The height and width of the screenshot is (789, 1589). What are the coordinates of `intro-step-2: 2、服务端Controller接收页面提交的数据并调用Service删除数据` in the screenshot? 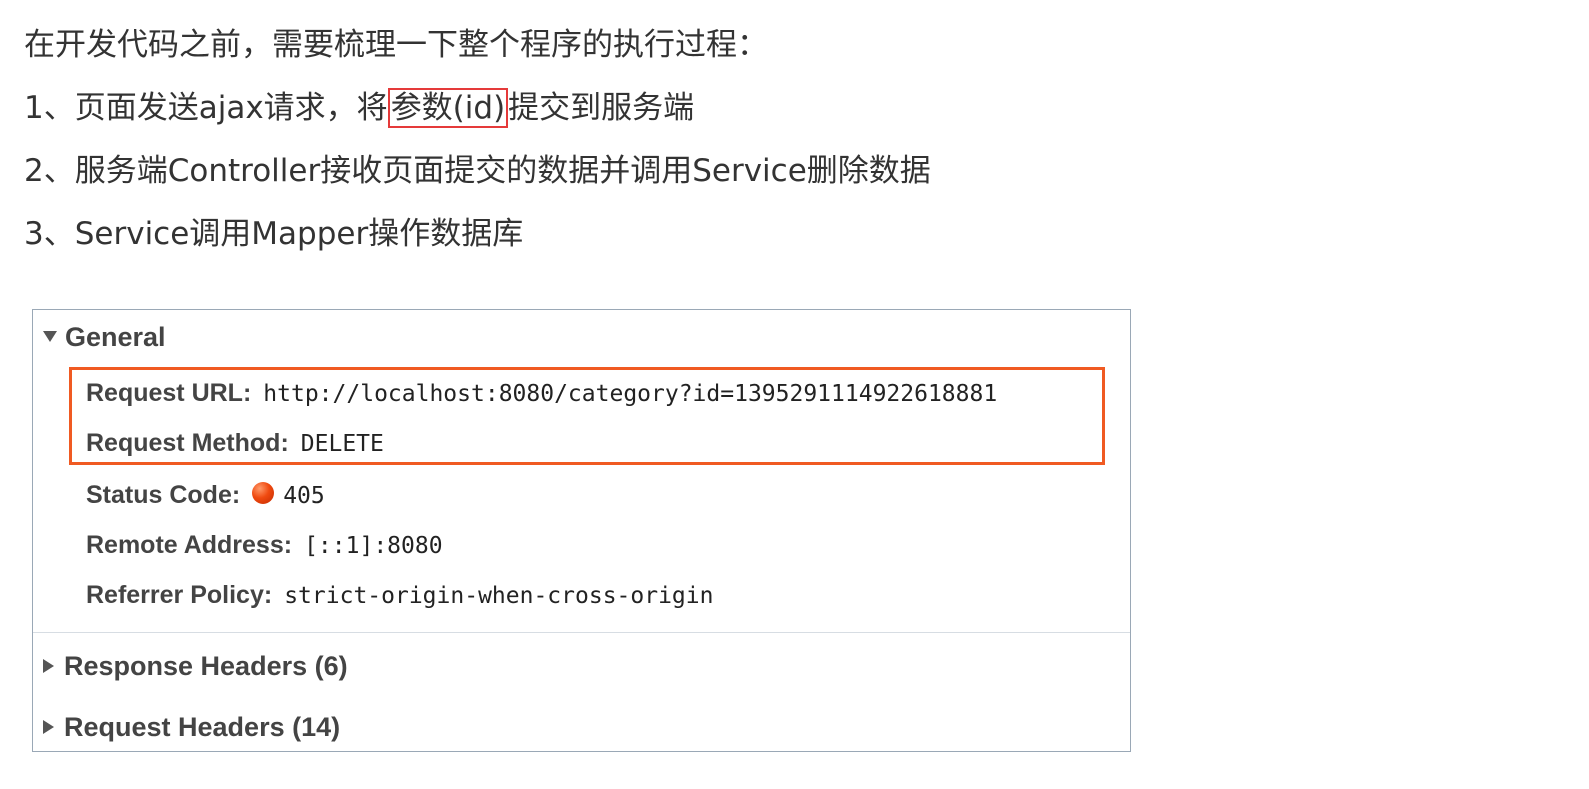 It's located at (477, 171).